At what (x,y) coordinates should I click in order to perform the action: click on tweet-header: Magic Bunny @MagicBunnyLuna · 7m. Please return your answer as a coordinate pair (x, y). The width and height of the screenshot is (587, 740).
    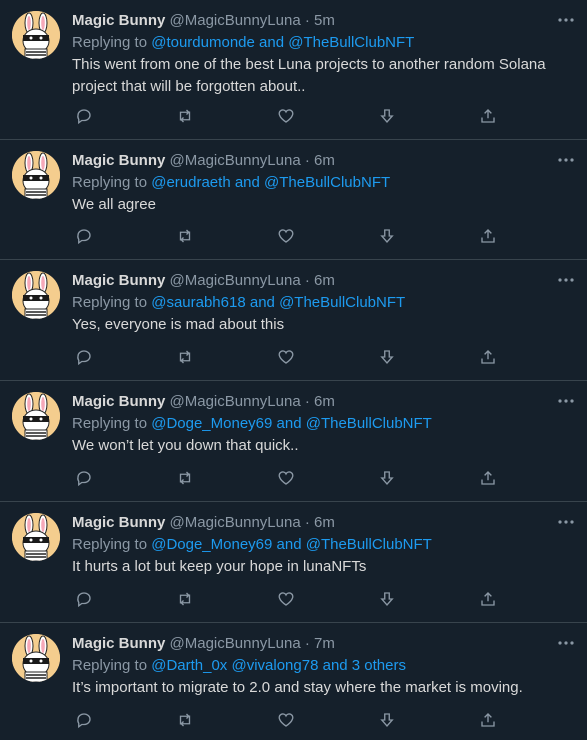
    Looking at the image, I should click on (323, 644).